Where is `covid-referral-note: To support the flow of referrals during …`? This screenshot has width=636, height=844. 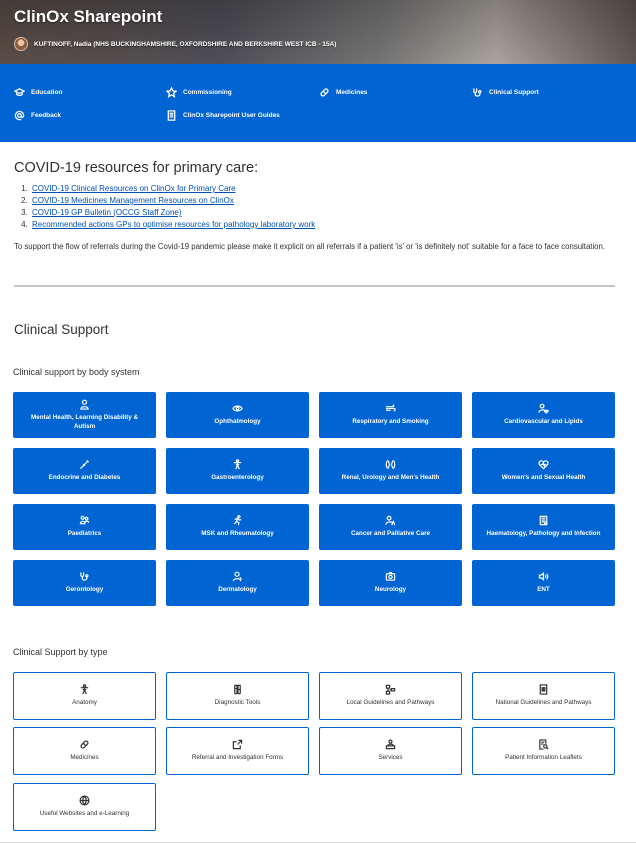 covid-referral-note: To support the flow of referrals during … is located at coordinates (310, 246).